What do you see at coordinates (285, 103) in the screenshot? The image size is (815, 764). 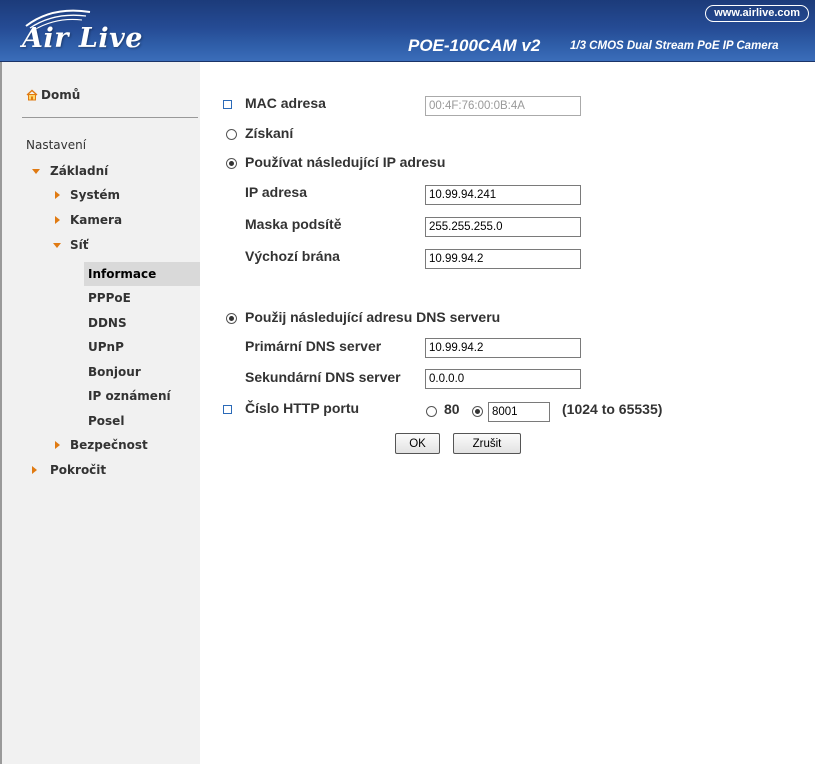 I see `mac-label: MAC adresa` at bounding box center [285, 103].